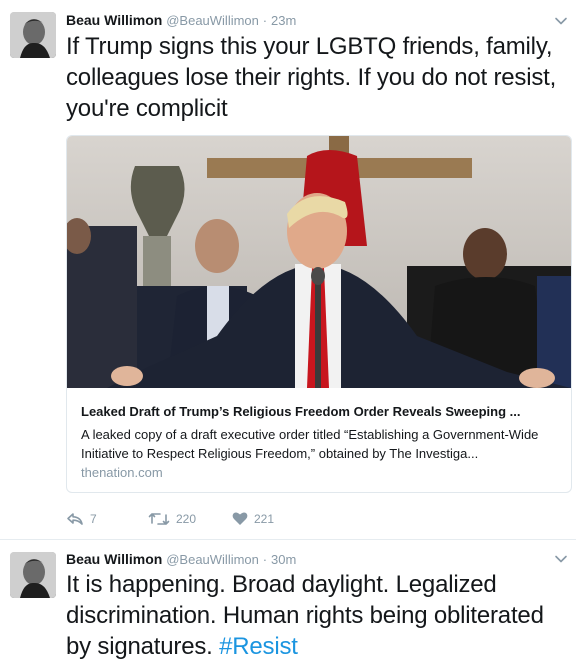  I want to click on timestamp: 23m, so click(283, 20).